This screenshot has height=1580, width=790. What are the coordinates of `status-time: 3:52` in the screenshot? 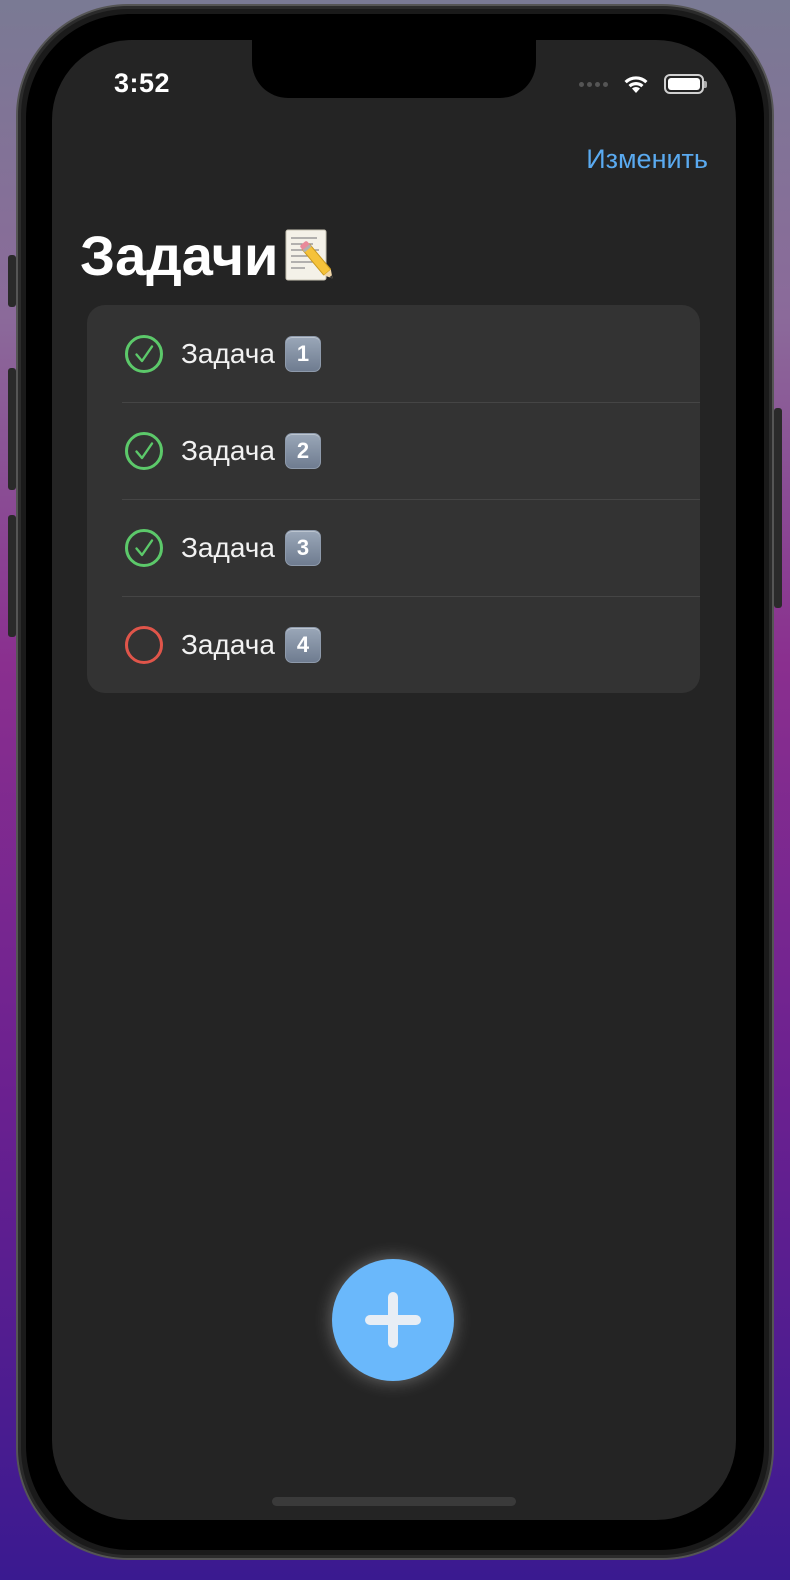 It's located at (142, 83).